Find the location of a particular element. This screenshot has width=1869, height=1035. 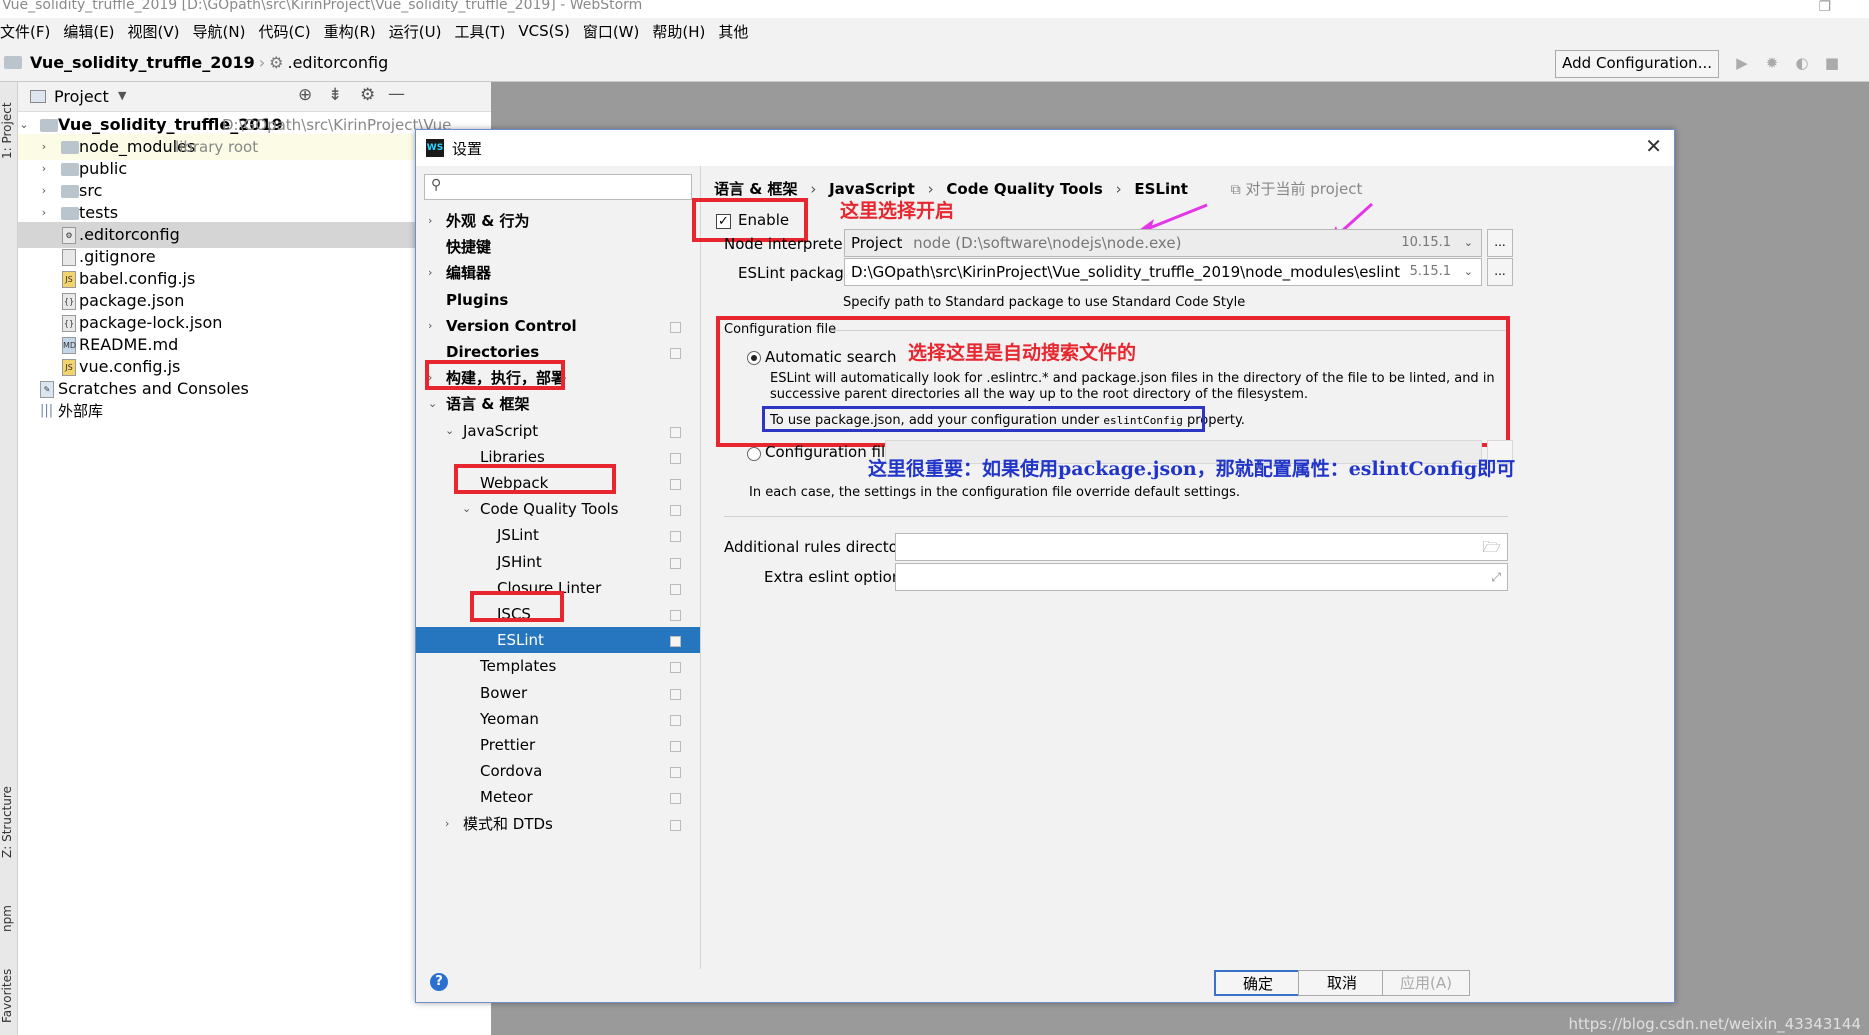

settings-tree-item: JSLint is located at coordinates (558, 535).